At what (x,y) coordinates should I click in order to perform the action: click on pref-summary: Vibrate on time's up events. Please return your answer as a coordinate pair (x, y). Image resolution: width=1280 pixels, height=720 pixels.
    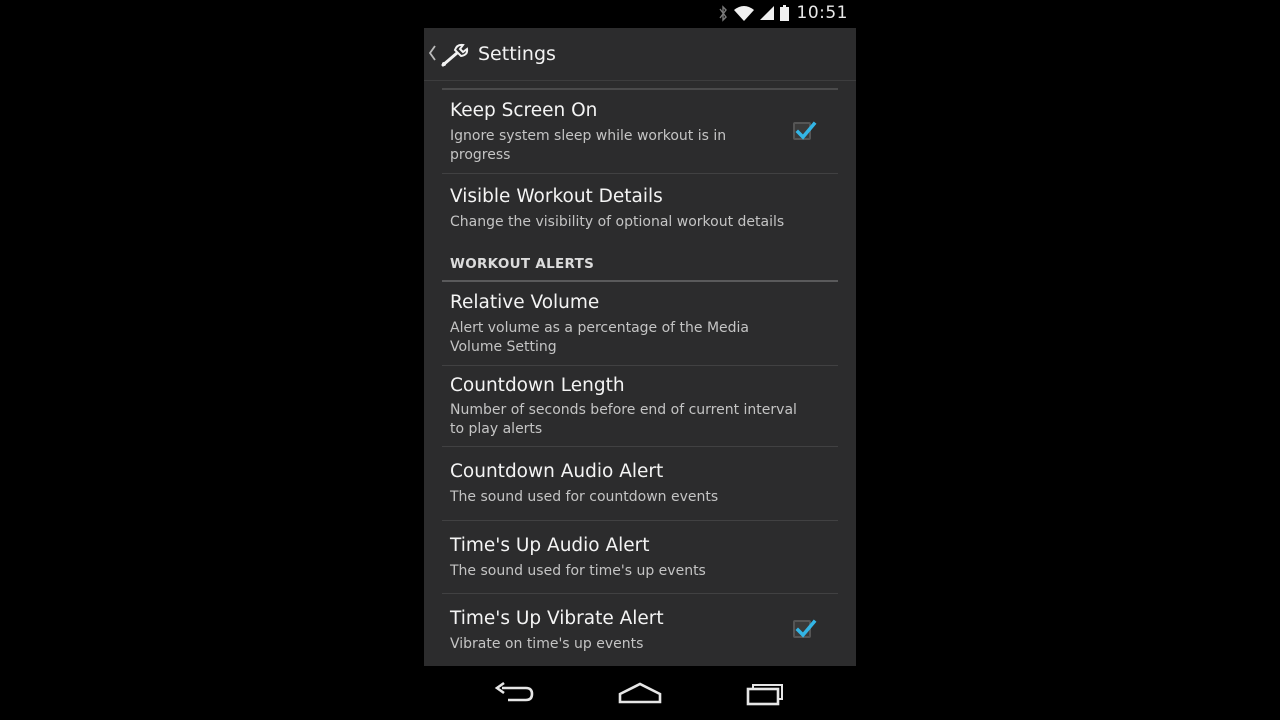
    Looking at the image, I should click on (547, 644).